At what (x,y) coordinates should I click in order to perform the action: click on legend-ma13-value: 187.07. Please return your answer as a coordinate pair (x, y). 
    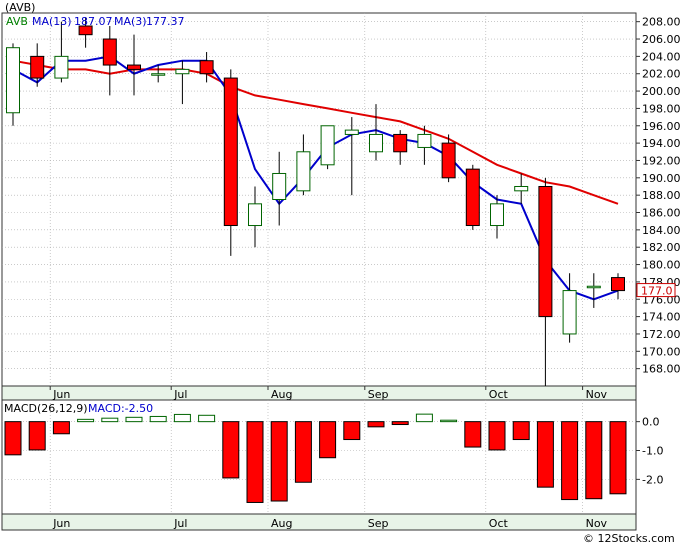
    Looking at the image, I should click on (93, 21).